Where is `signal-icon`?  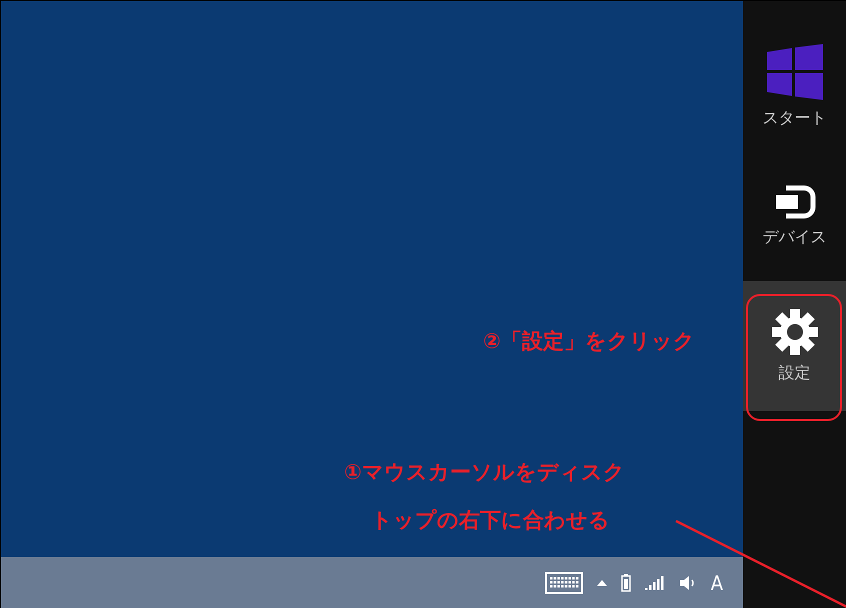 signal-icon is located at coordinates (654, 583).